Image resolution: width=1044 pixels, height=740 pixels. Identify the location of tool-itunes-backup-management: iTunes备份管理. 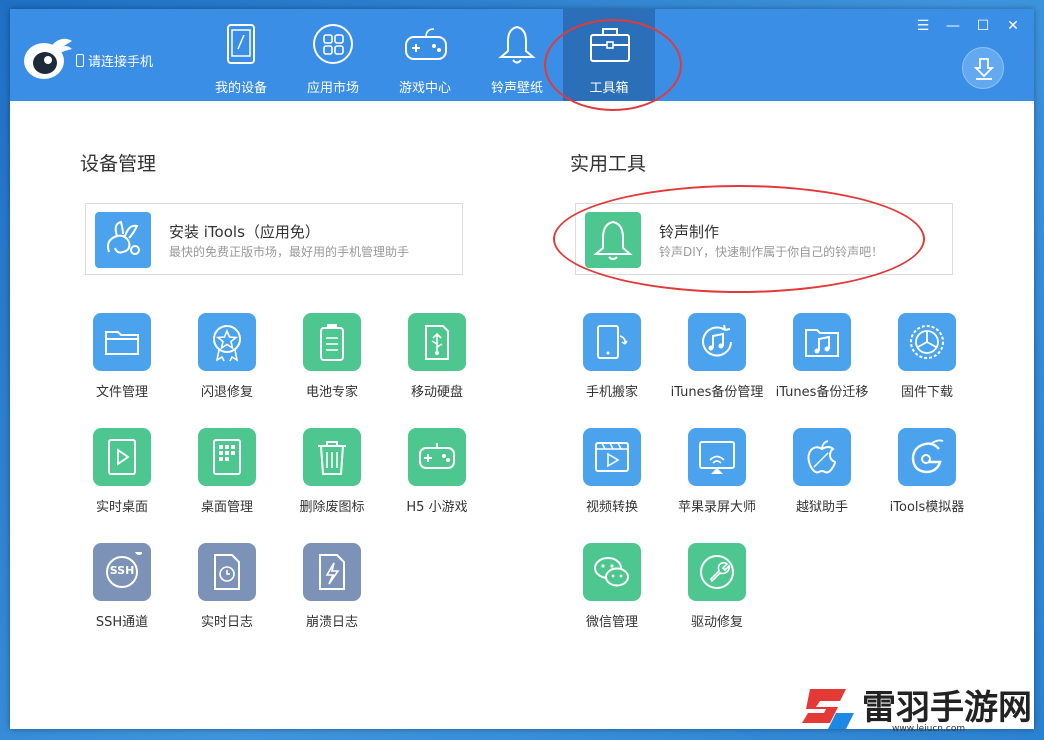
(717, 363).